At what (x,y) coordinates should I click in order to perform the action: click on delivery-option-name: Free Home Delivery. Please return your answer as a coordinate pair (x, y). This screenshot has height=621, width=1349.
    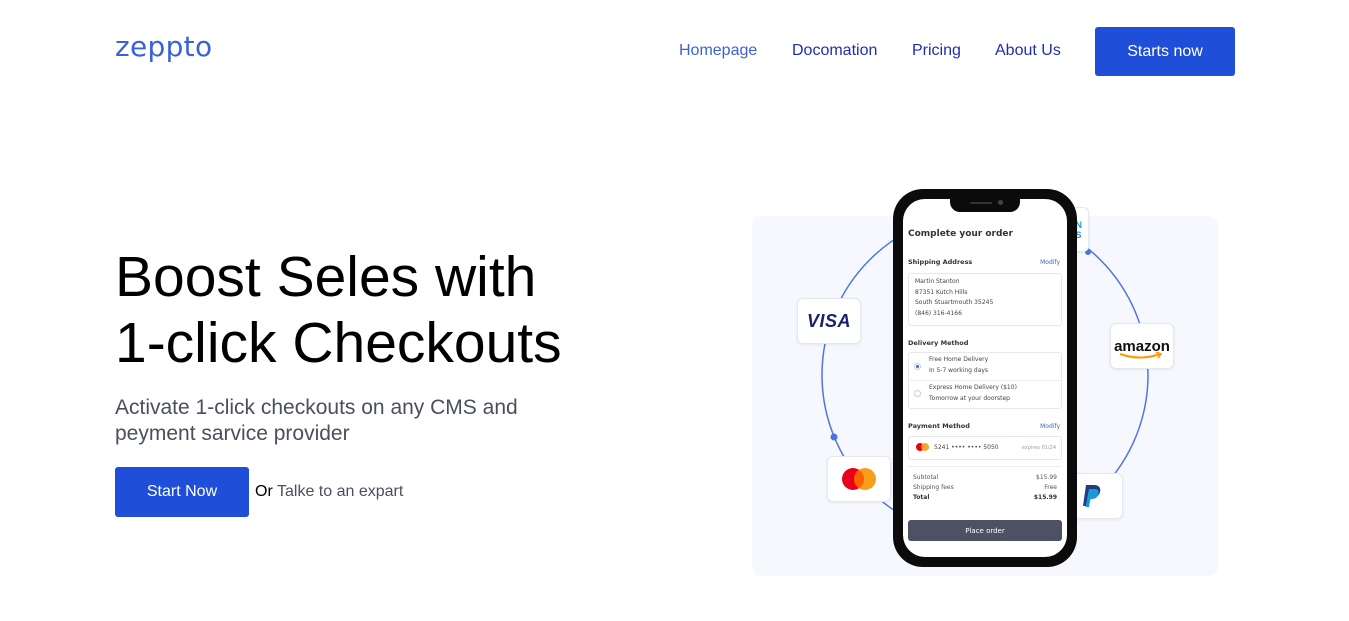
    Looking at the image, I should click on (959, 359).